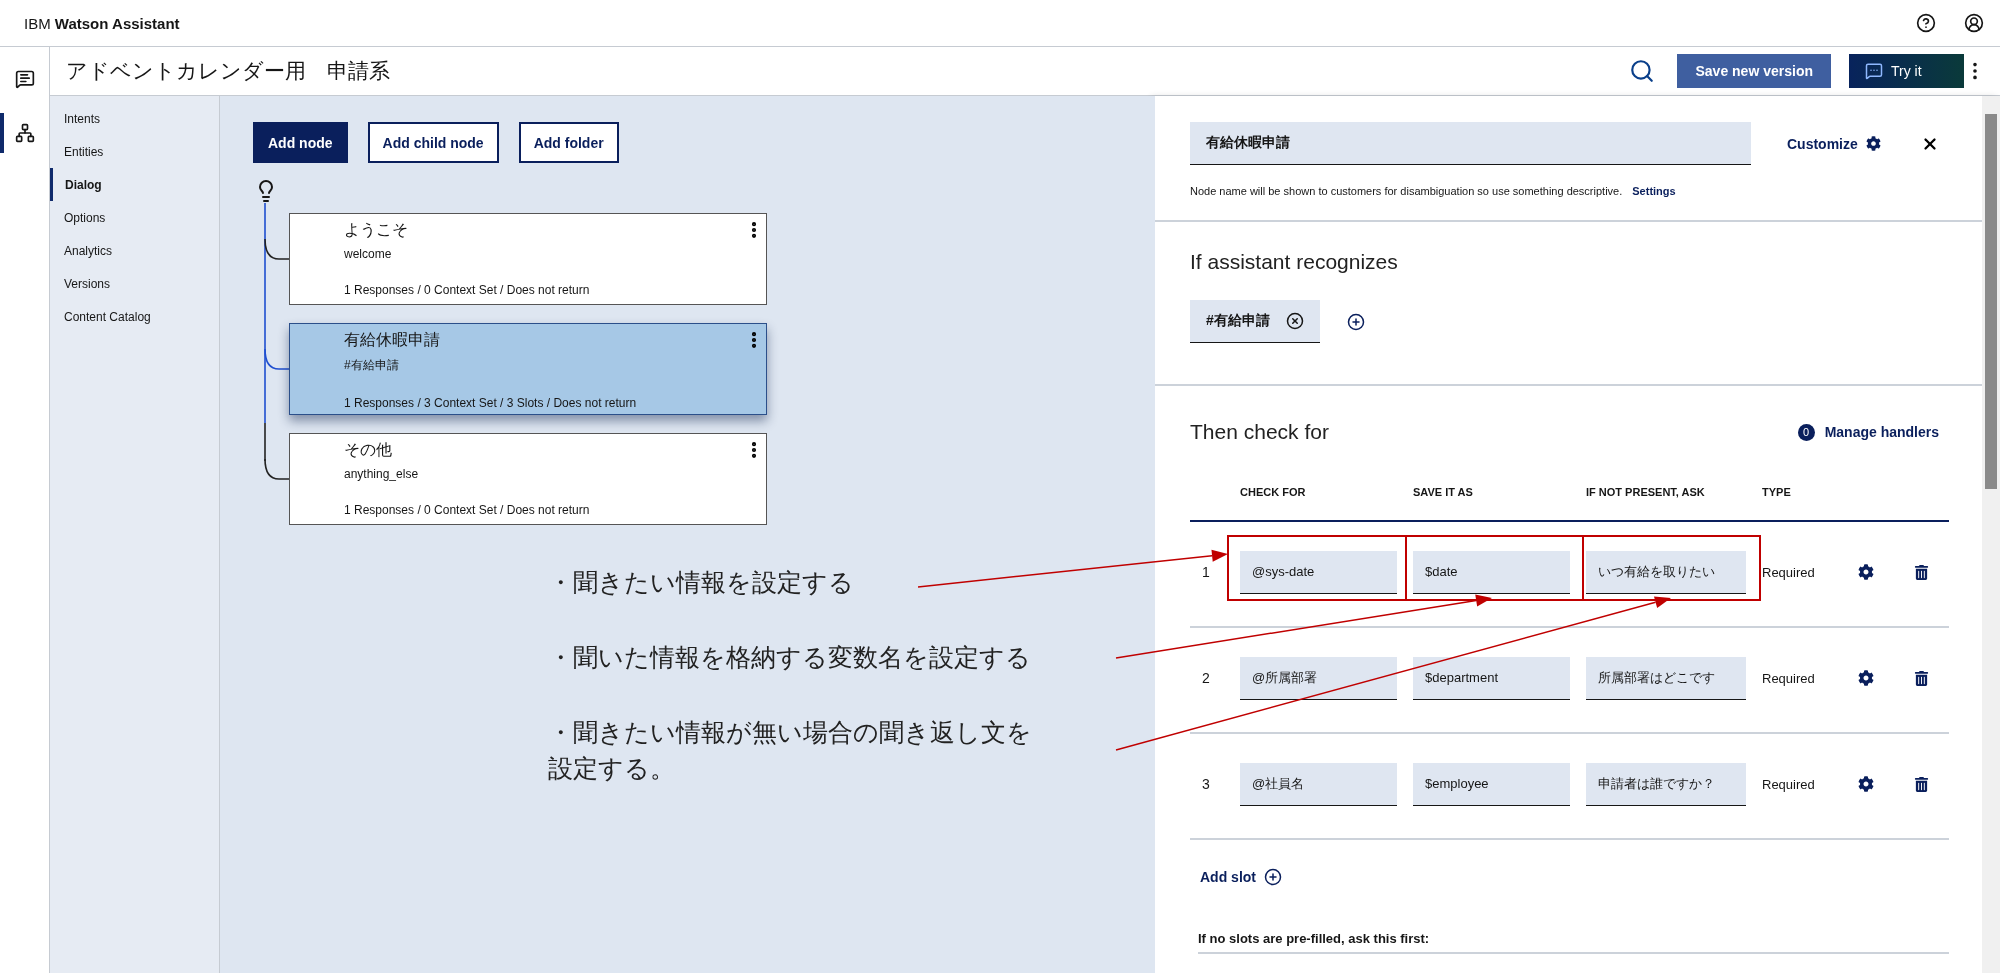 This screenshot has width=2000, height=973. Describe the element at coordinates (1974, 23) in the screenshot. I see `user-icon` at that location.